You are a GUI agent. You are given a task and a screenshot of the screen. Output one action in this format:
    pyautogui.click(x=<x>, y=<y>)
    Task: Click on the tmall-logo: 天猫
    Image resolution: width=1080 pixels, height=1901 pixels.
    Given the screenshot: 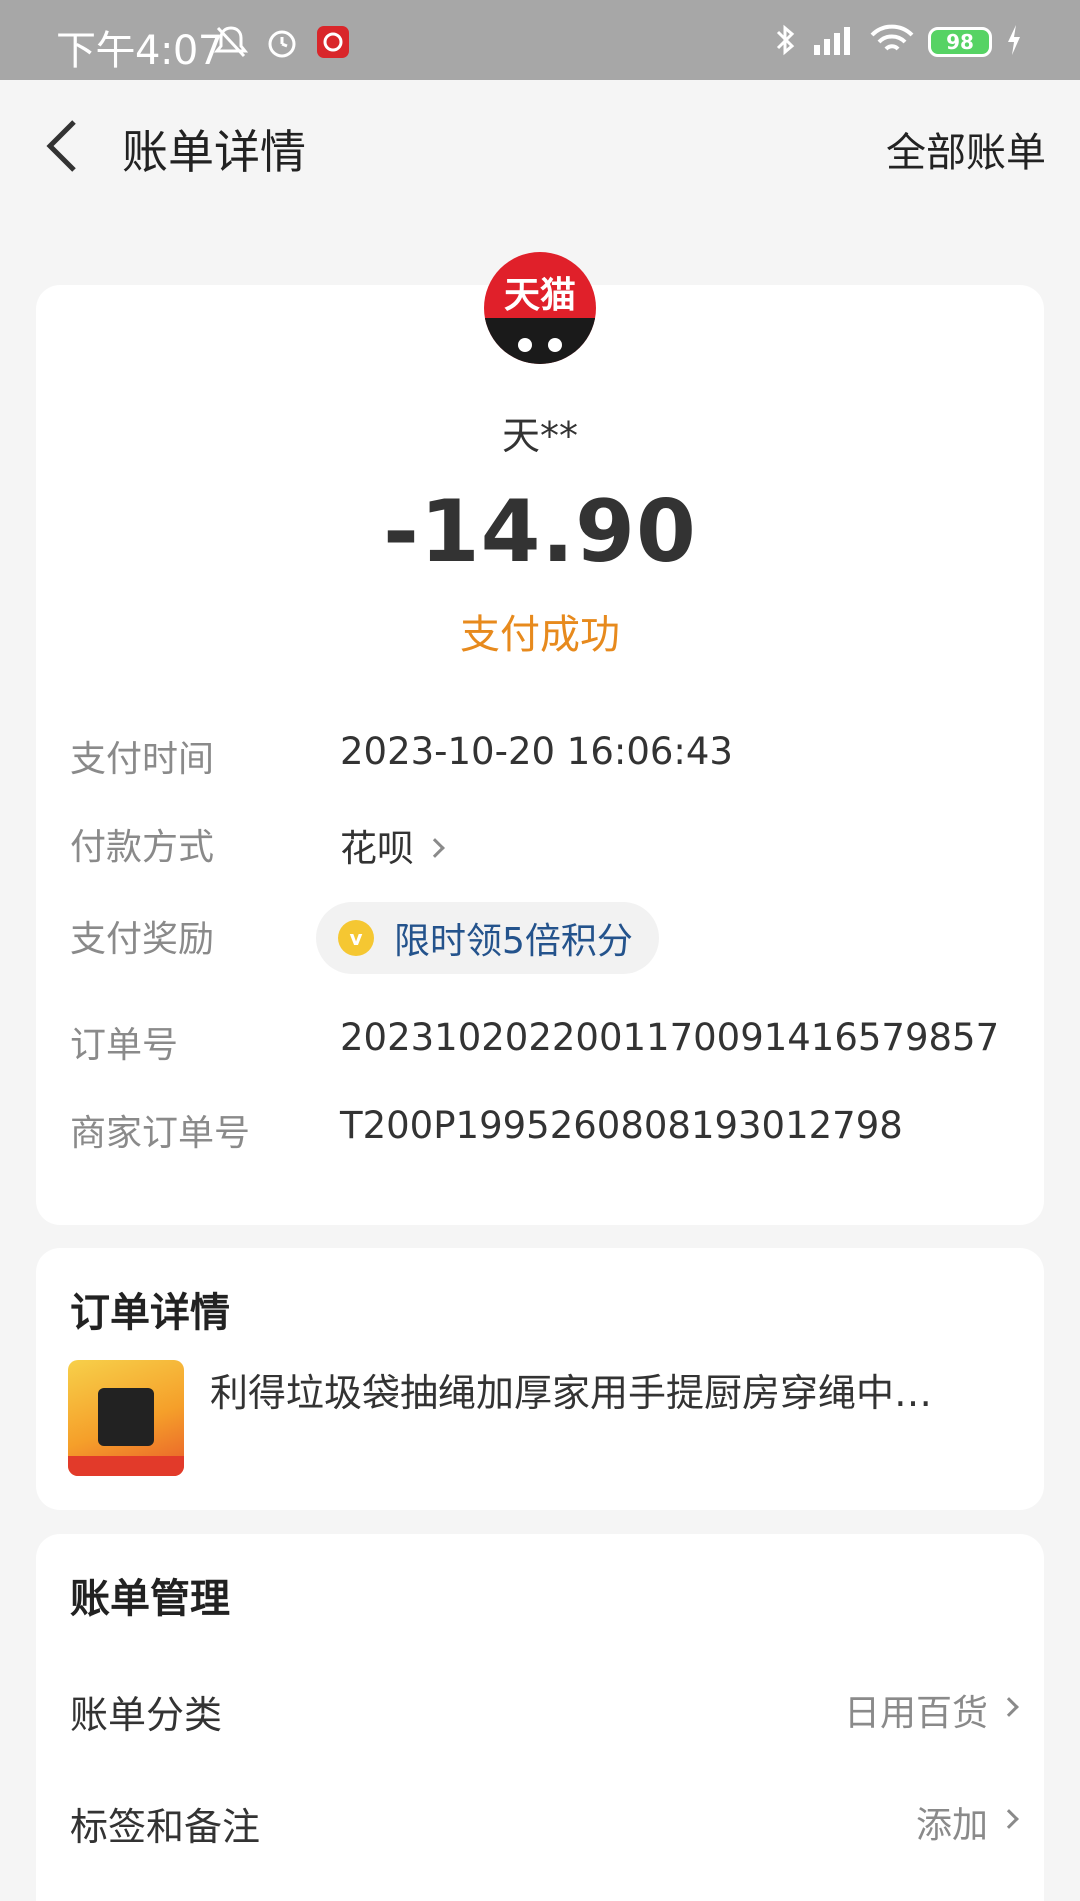 What is the action you would take?
    pyautogui.click(x=540, y=308)
    